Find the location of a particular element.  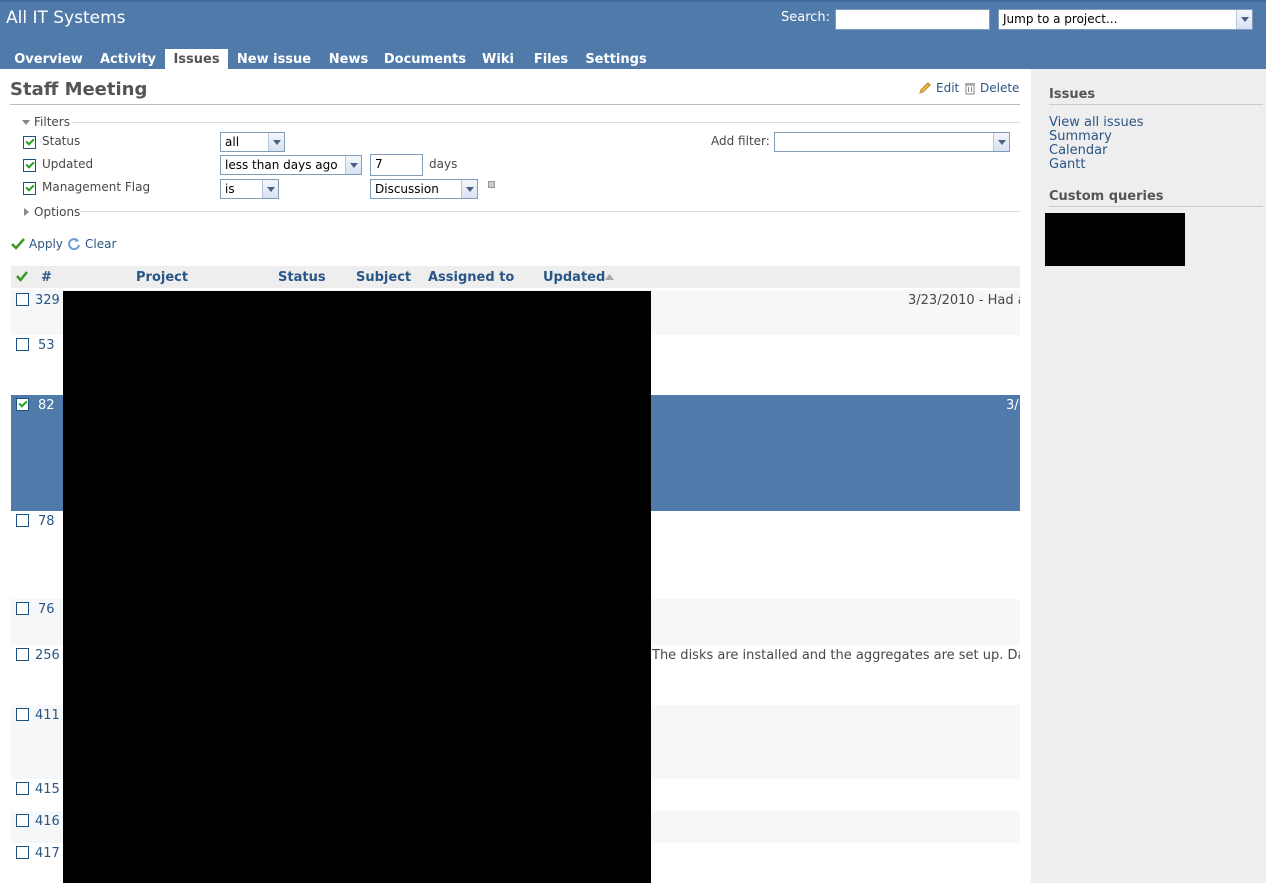

filters-legend: Filters is located at coordinates (52, 122).